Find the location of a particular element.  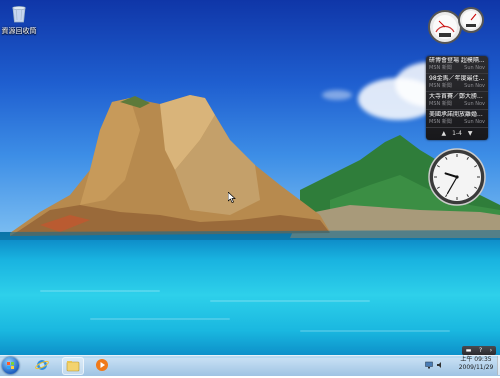

internet-explorer-icon is located at coordinates (42, 365).